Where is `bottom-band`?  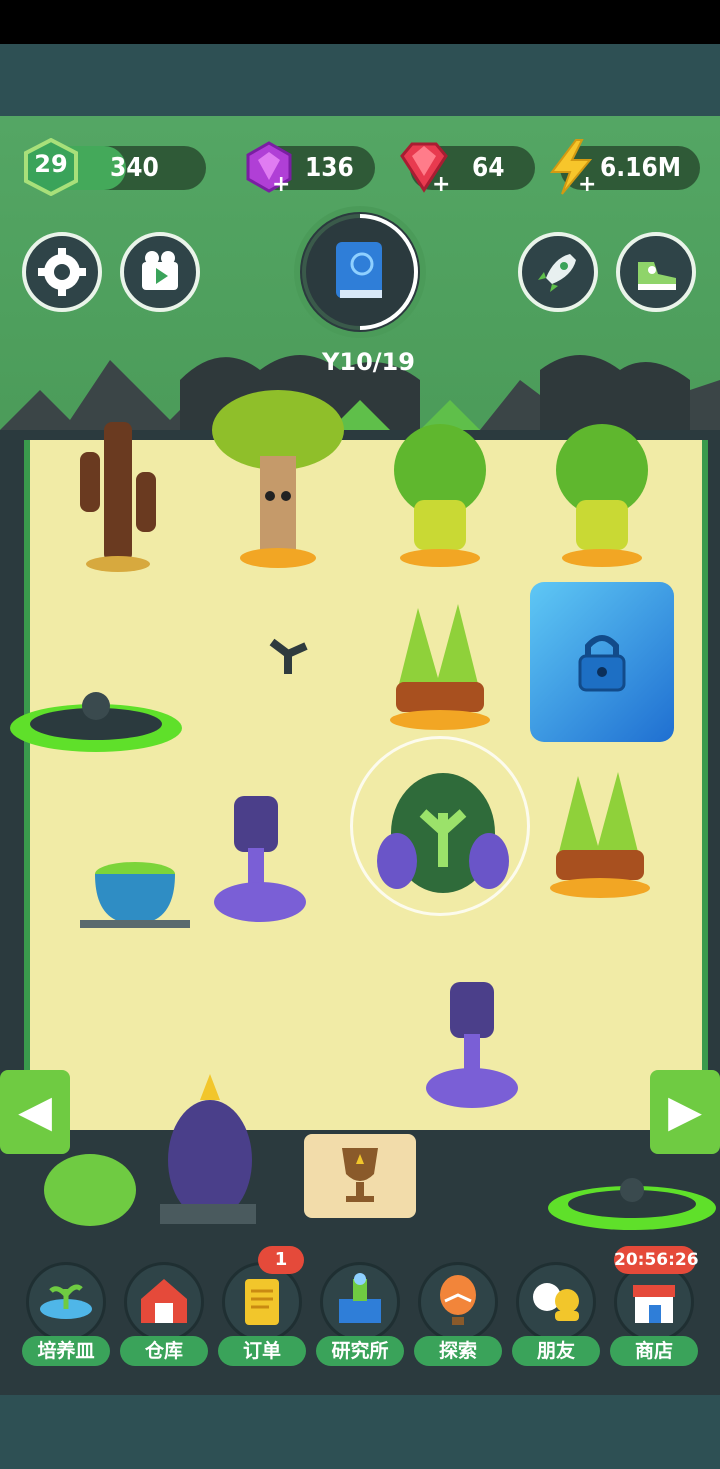 bottom-band is located at coordinates (360, 1432).